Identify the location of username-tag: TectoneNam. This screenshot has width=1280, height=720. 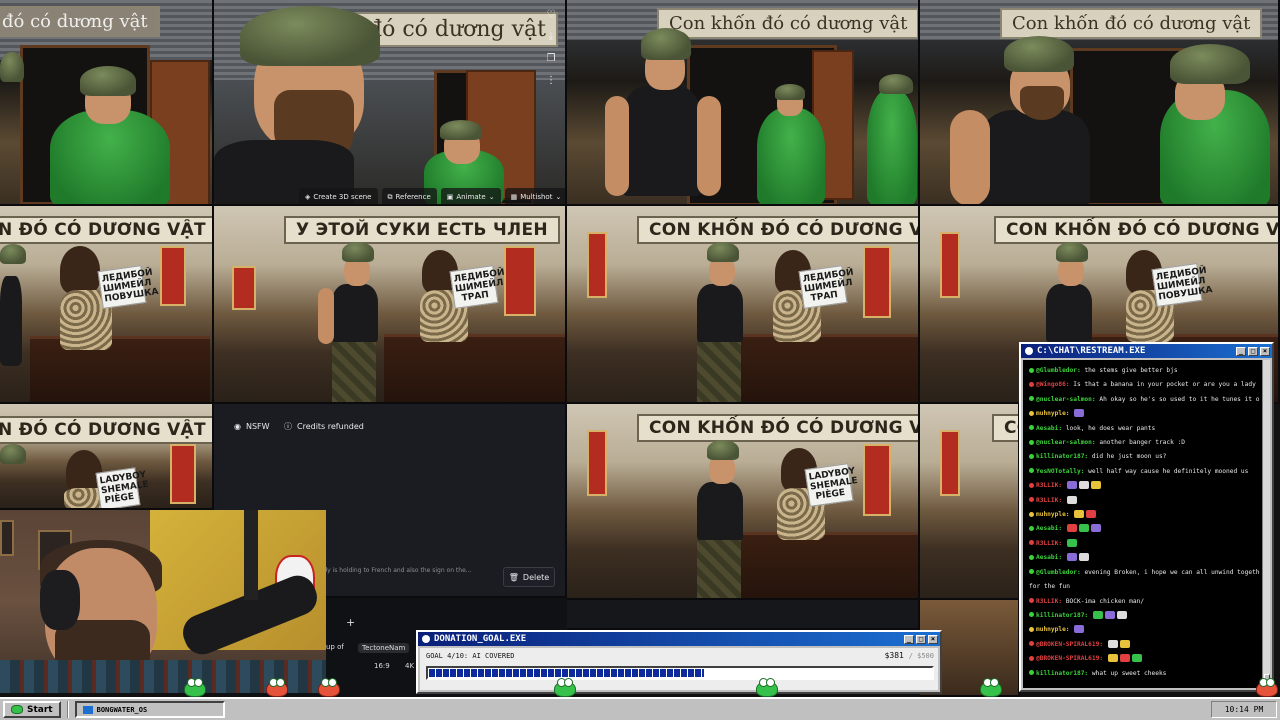
(384, 648).